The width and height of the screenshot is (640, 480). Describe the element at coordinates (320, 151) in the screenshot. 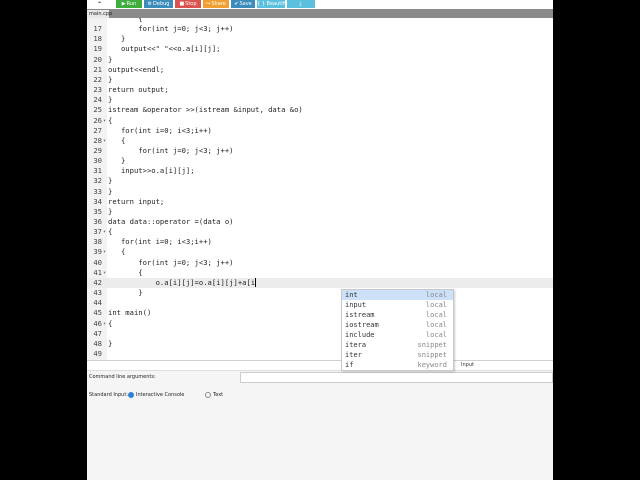

I see `code-line: 29 for(int j=0; j<3; j++)` at that location.